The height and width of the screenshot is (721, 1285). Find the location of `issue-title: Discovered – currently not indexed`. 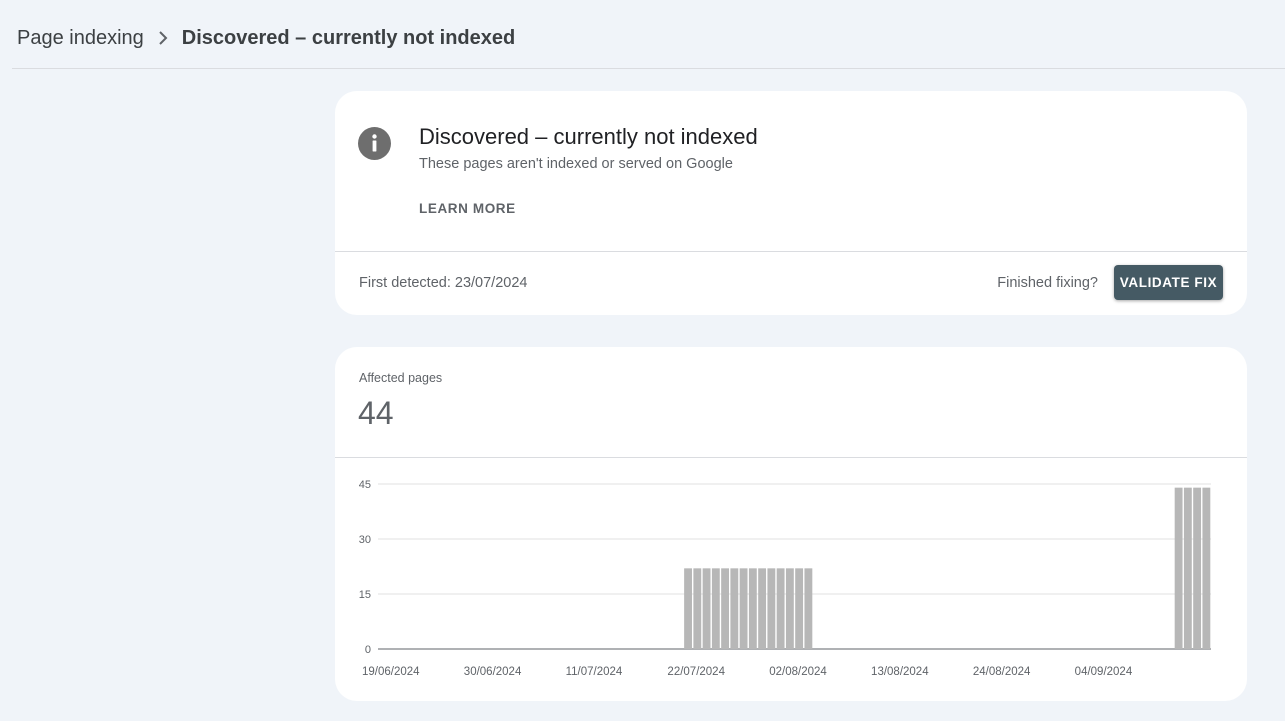

issue-title: Discovered – currently not indexed is located at coordinates (588, 136).